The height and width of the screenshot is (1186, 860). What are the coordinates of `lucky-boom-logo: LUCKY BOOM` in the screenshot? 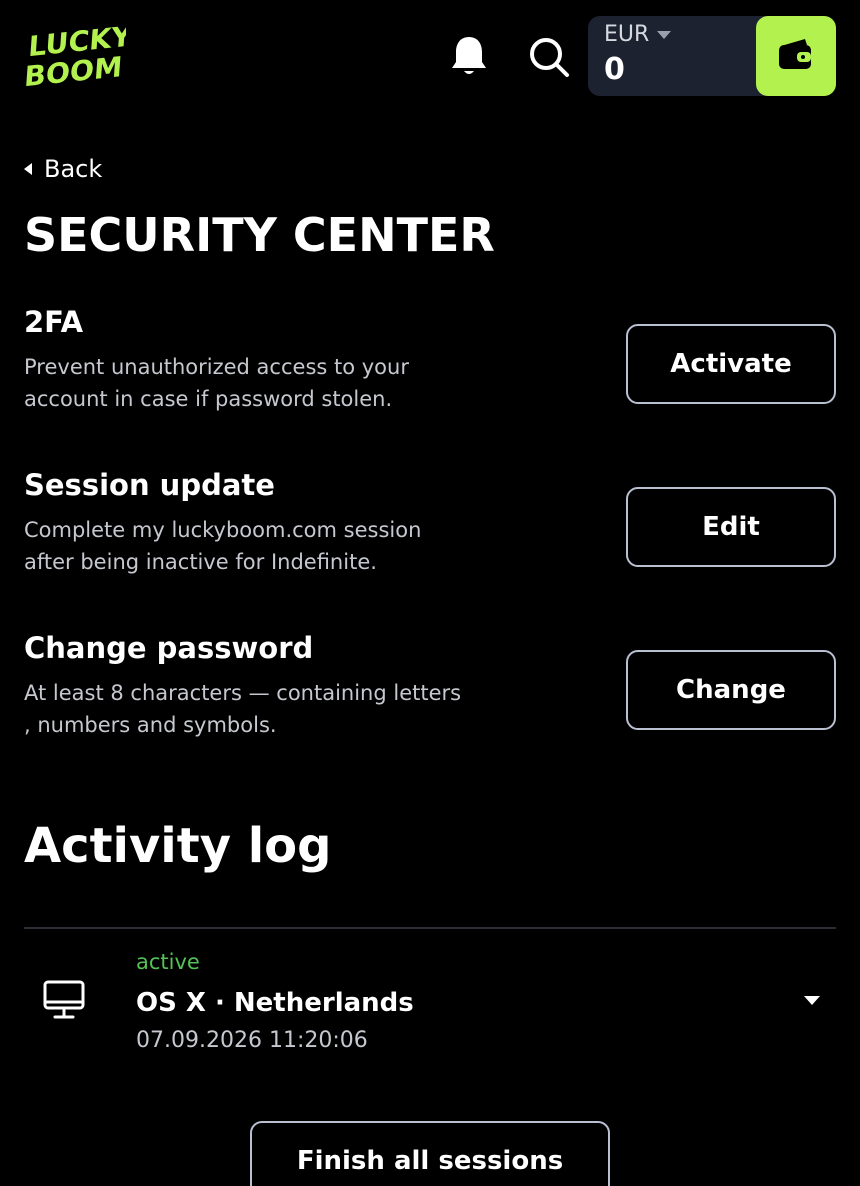 It's located at (77, 56).